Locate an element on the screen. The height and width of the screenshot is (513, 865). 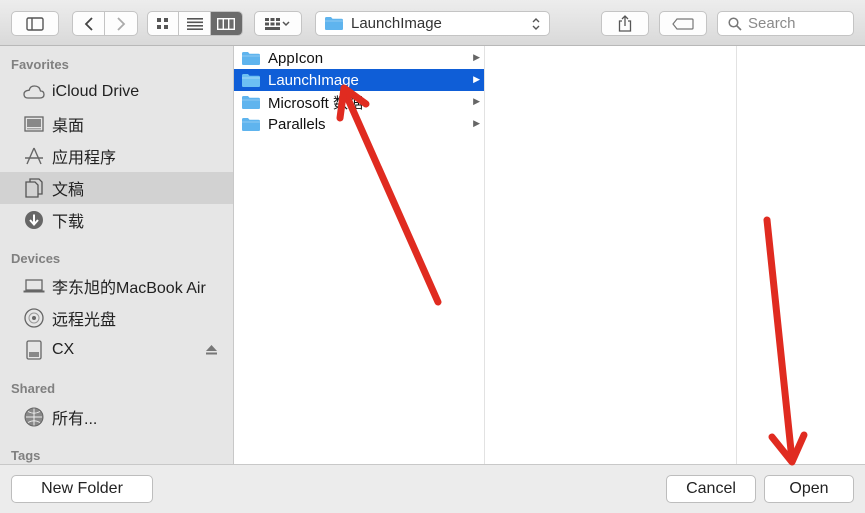
new-folder-button: New Folder is located at coordinates (82, 489).